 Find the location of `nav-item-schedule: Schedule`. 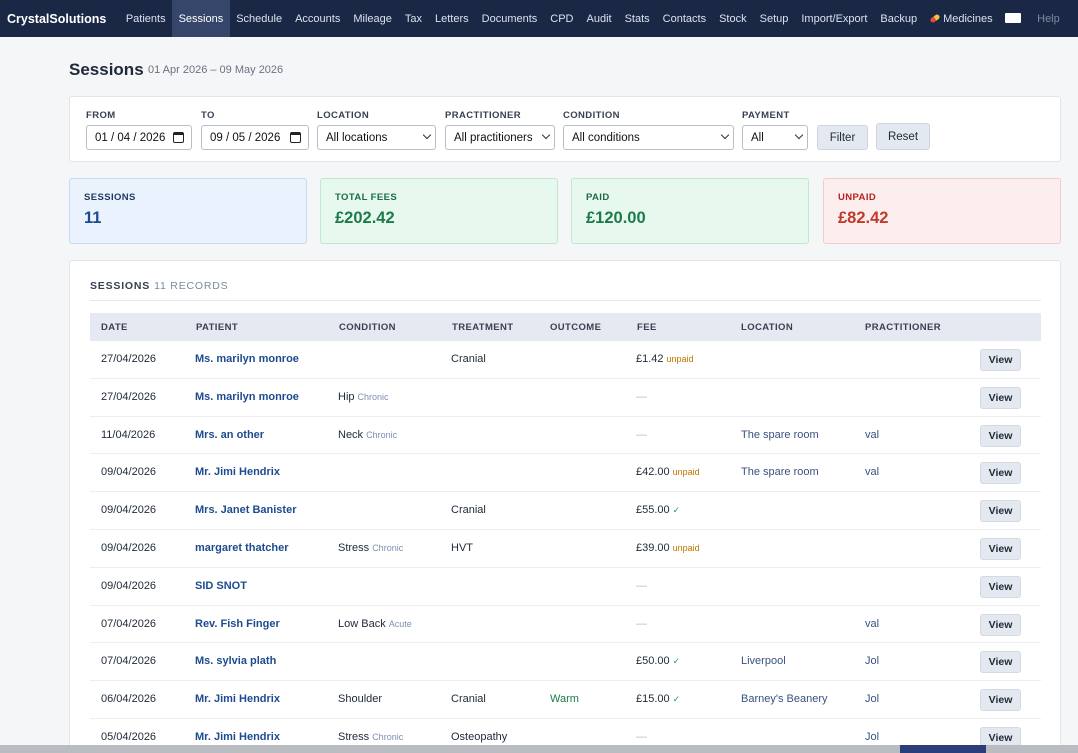

nav-item-schedule: Schedule is located at coordinates (259, 18).